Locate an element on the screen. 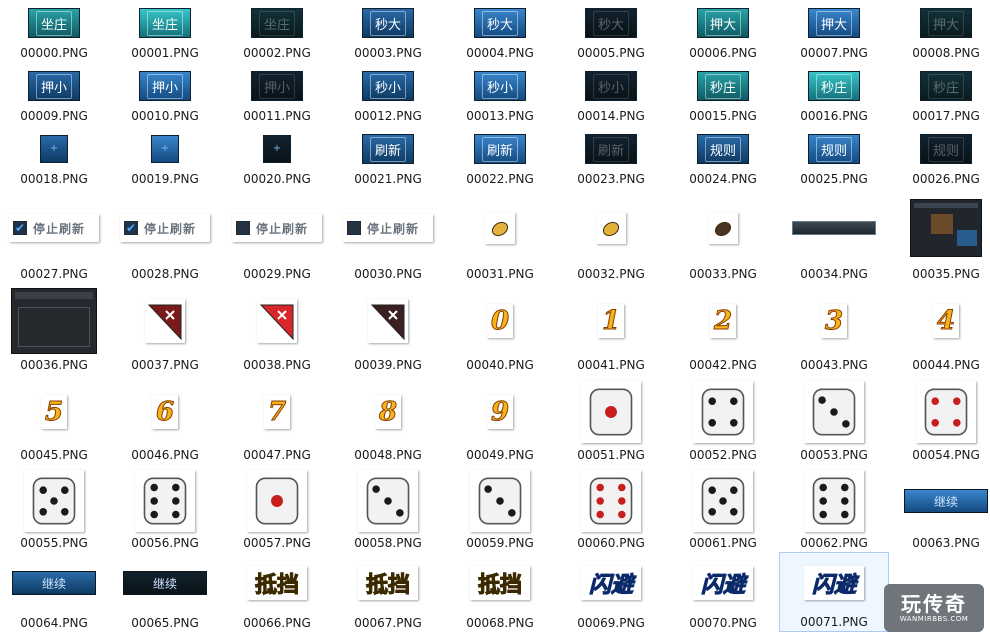 The image size is (990, 636). digit-glyph: 4 is located at coordinates (946, 321).